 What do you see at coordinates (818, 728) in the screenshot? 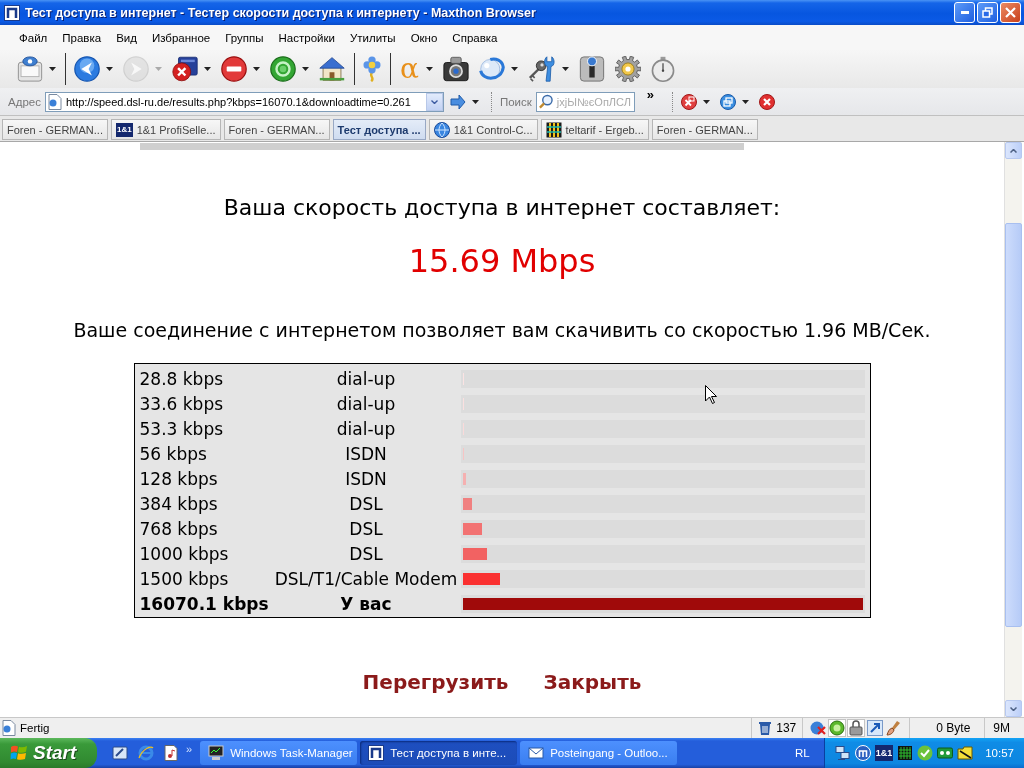
I see `blocked-globe-icon` at bounding box center [818, 728].